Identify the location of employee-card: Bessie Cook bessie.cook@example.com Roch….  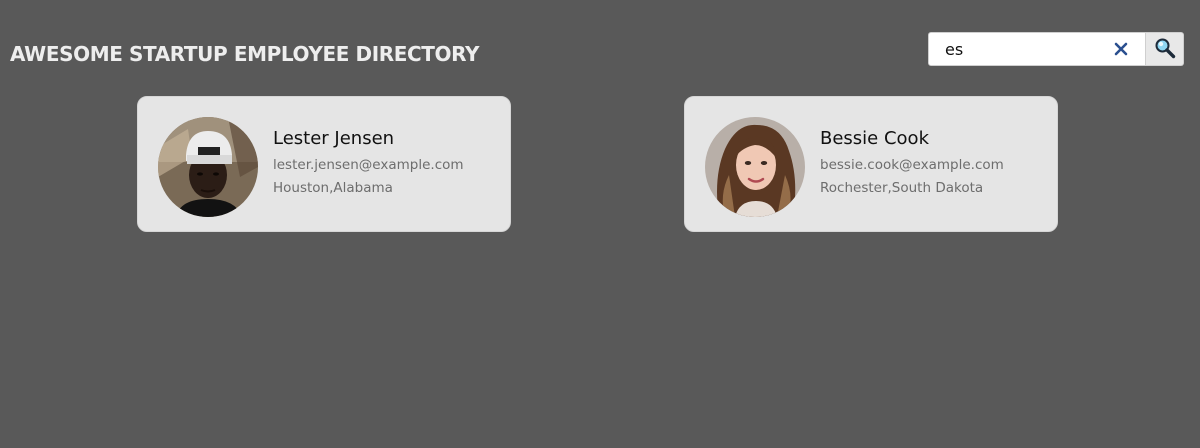
(871, 164).